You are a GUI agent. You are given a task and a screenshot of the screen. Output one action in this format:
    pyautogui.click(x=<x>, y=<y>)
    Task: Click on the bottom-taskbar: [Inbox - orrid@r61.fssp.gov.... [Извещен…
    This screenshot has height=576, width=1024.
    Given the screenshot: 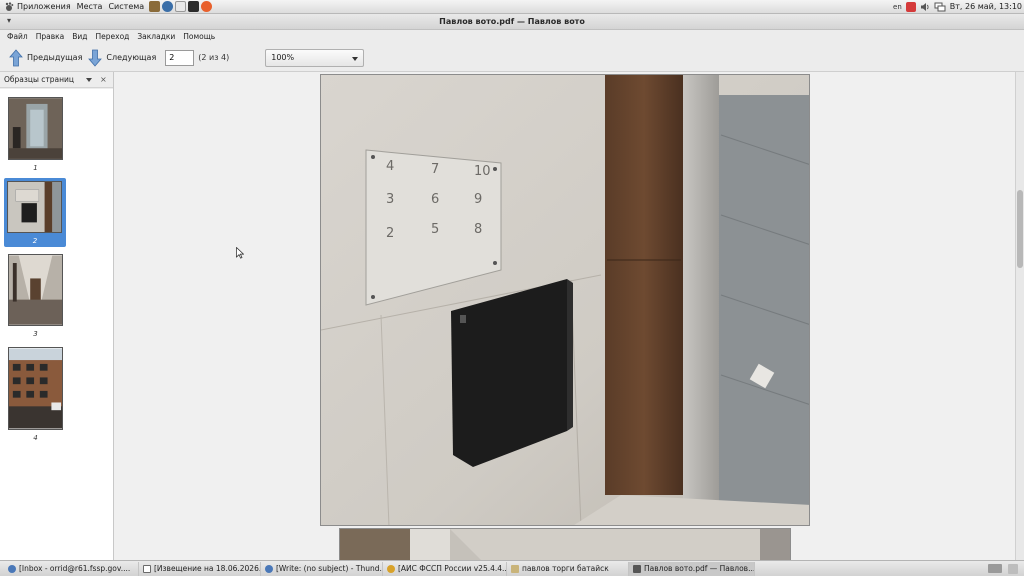 What is the action you would take?
    pyautogui.click(x=512, y=568)
    